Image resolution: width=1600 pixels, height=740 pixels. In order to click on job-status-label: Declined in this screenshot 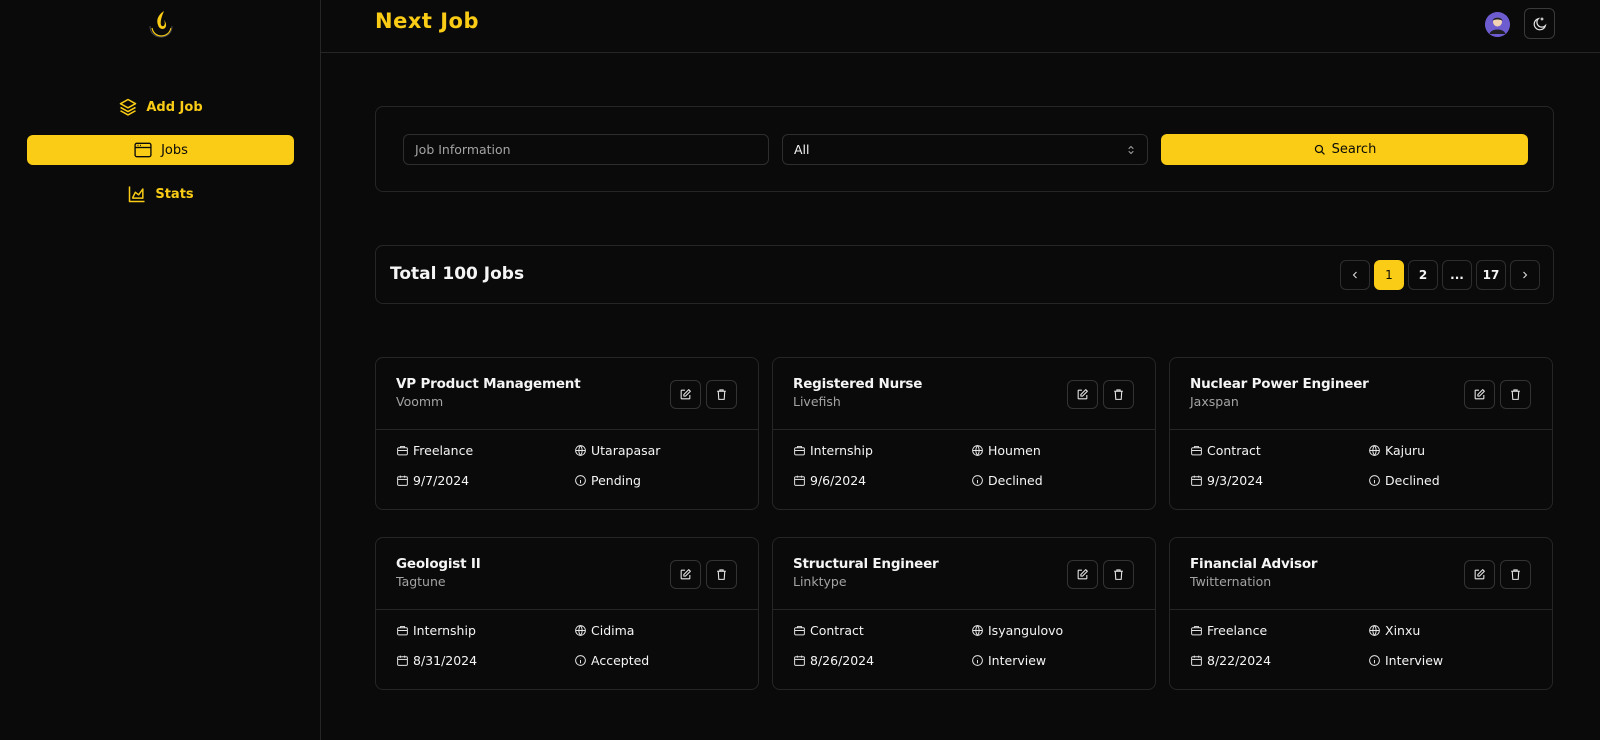, I will do `click(1015, 480)`.